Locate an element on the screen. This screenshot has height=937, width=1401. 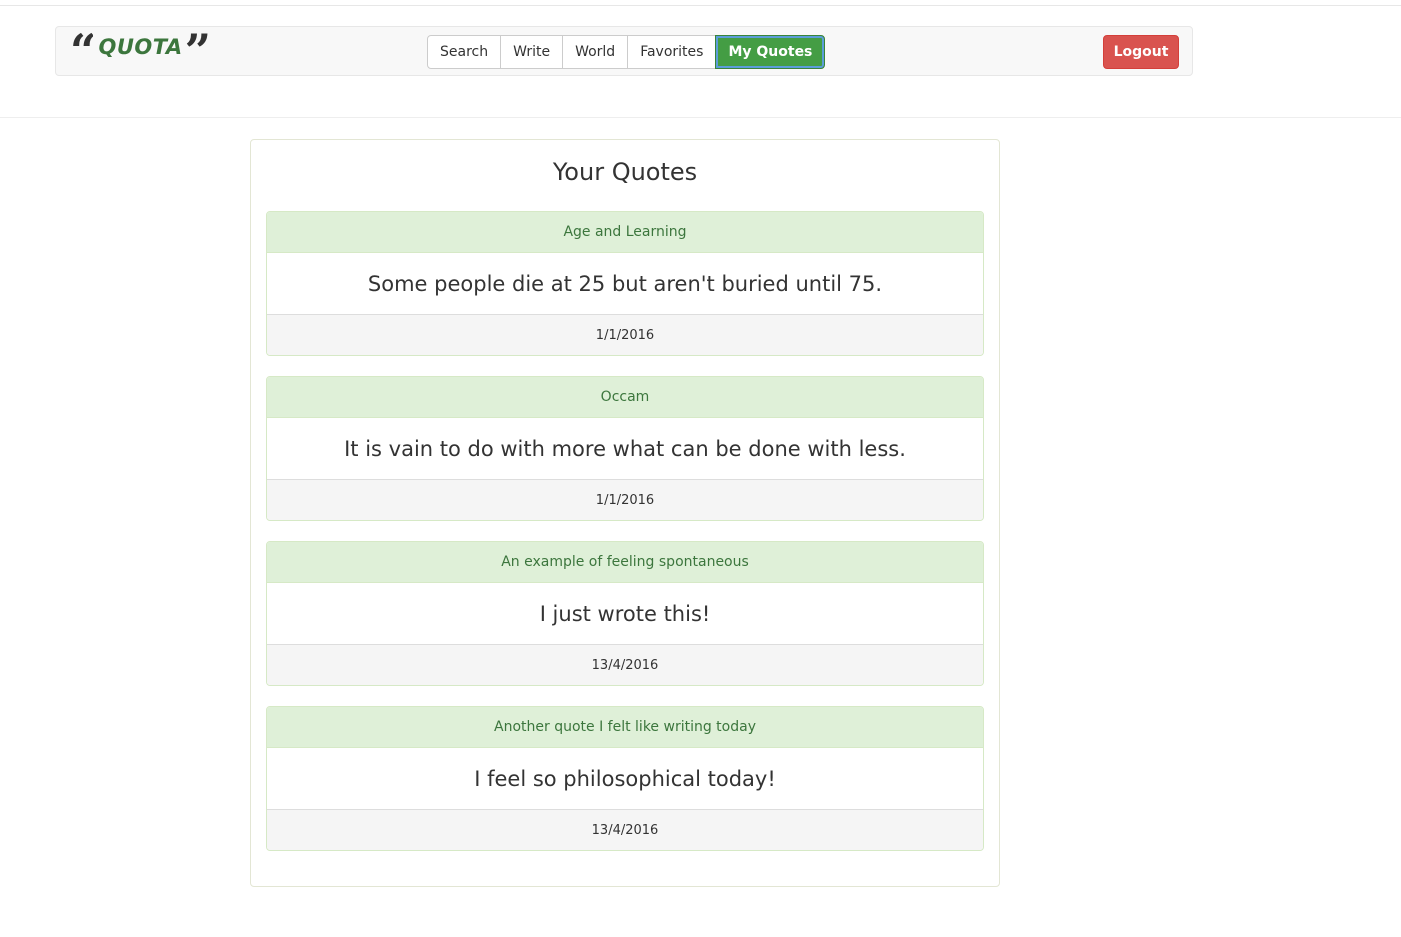
top-divider is located at coordinates (700, 5).